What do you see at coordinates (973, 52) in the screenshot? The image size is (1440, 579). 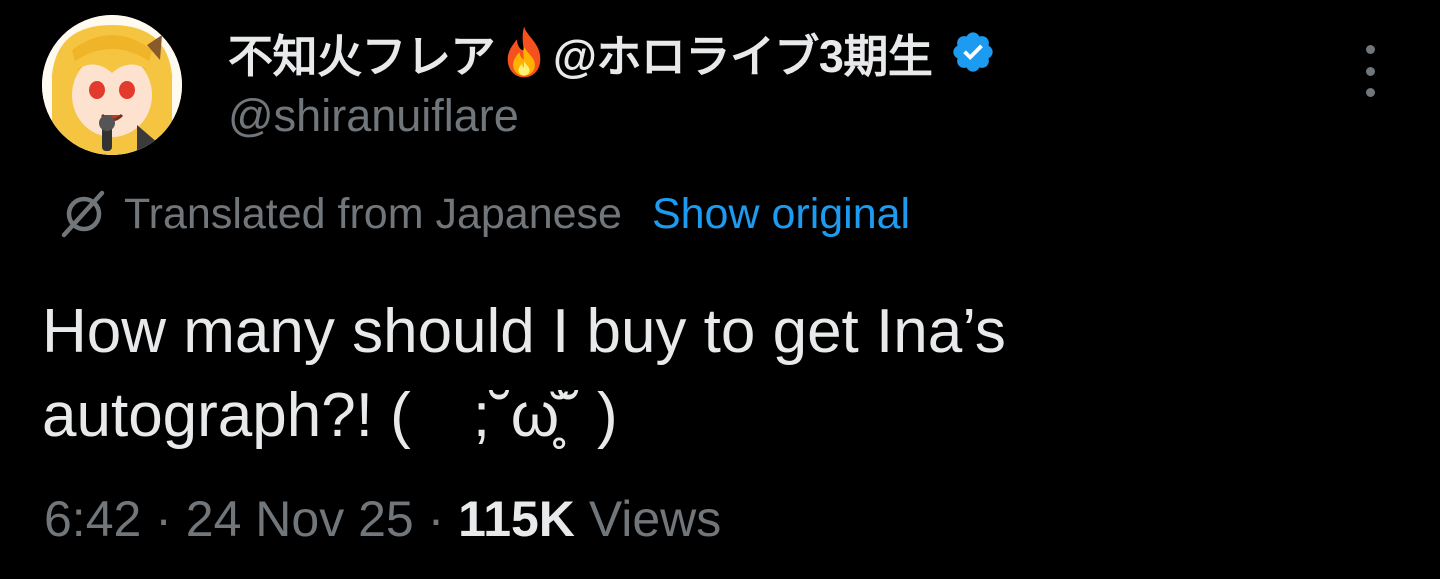 I see `verified-badge-icon` at bounding box center [973, 52].